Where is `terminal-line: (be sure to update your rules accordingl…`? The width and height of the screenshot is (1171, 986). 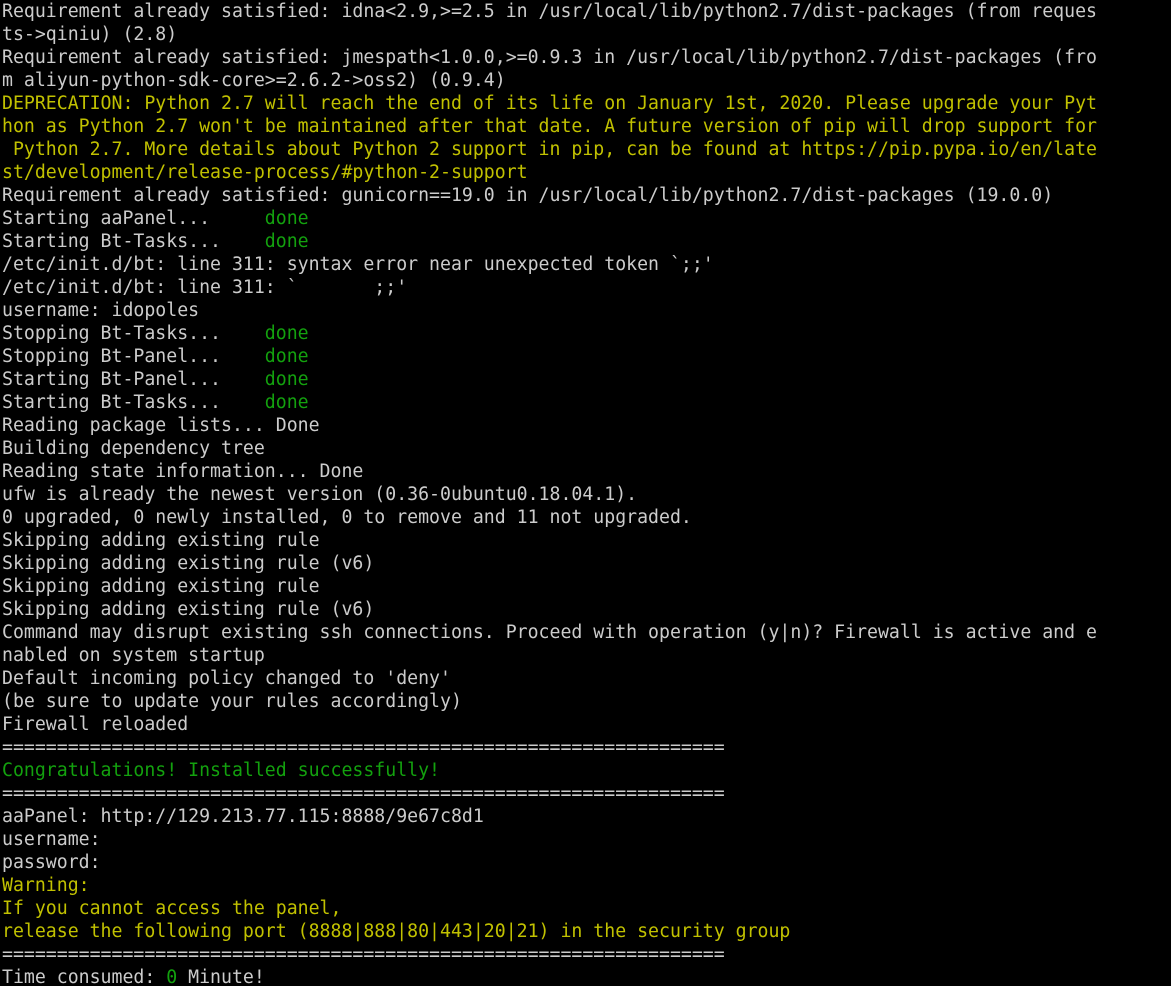
terminal-line: (be sure to update your rules accordingl… is located at coordinates (586, 701).